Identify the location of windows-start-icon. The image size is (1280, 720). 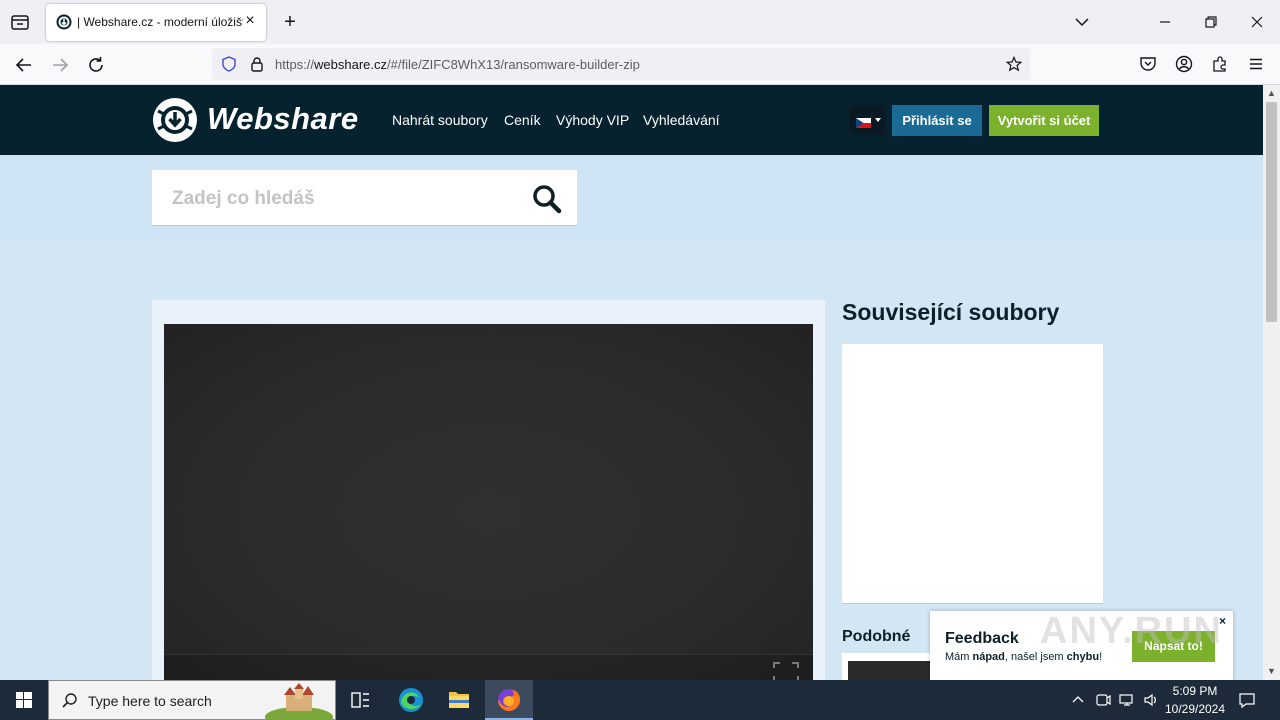
(24, 700).